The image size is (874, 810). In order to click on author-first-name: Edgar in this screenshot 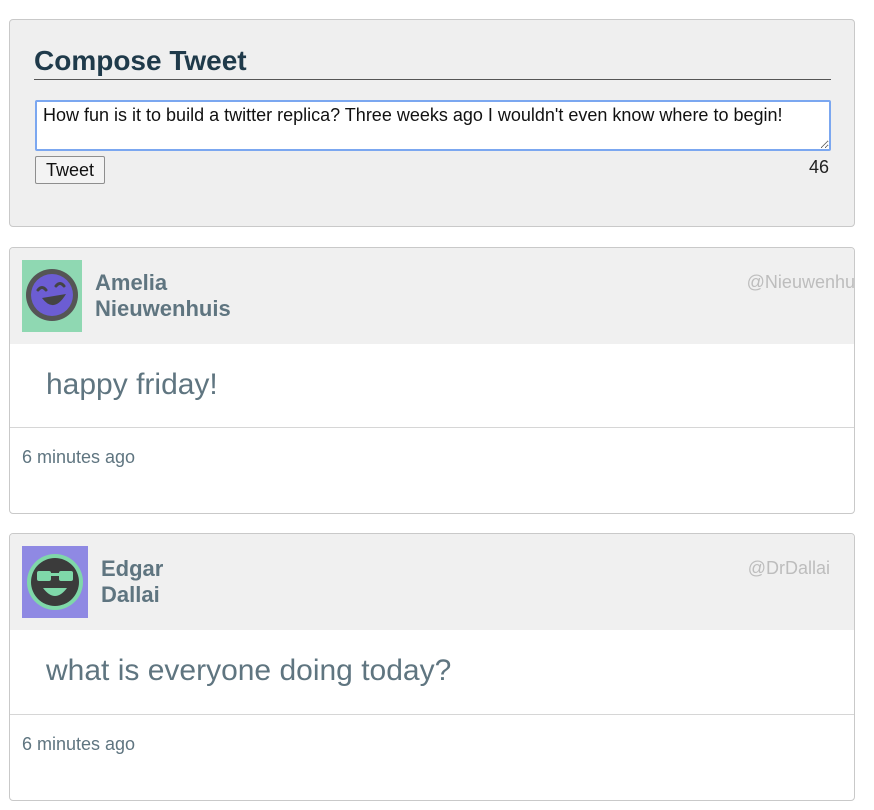, I will do `click(132, 568)`.